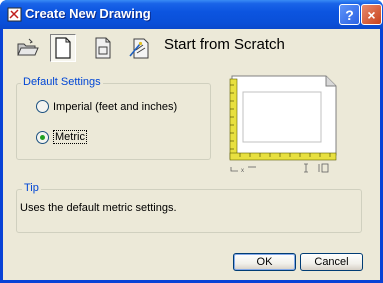  I want to click on imperial-radio, so click(42, 106).